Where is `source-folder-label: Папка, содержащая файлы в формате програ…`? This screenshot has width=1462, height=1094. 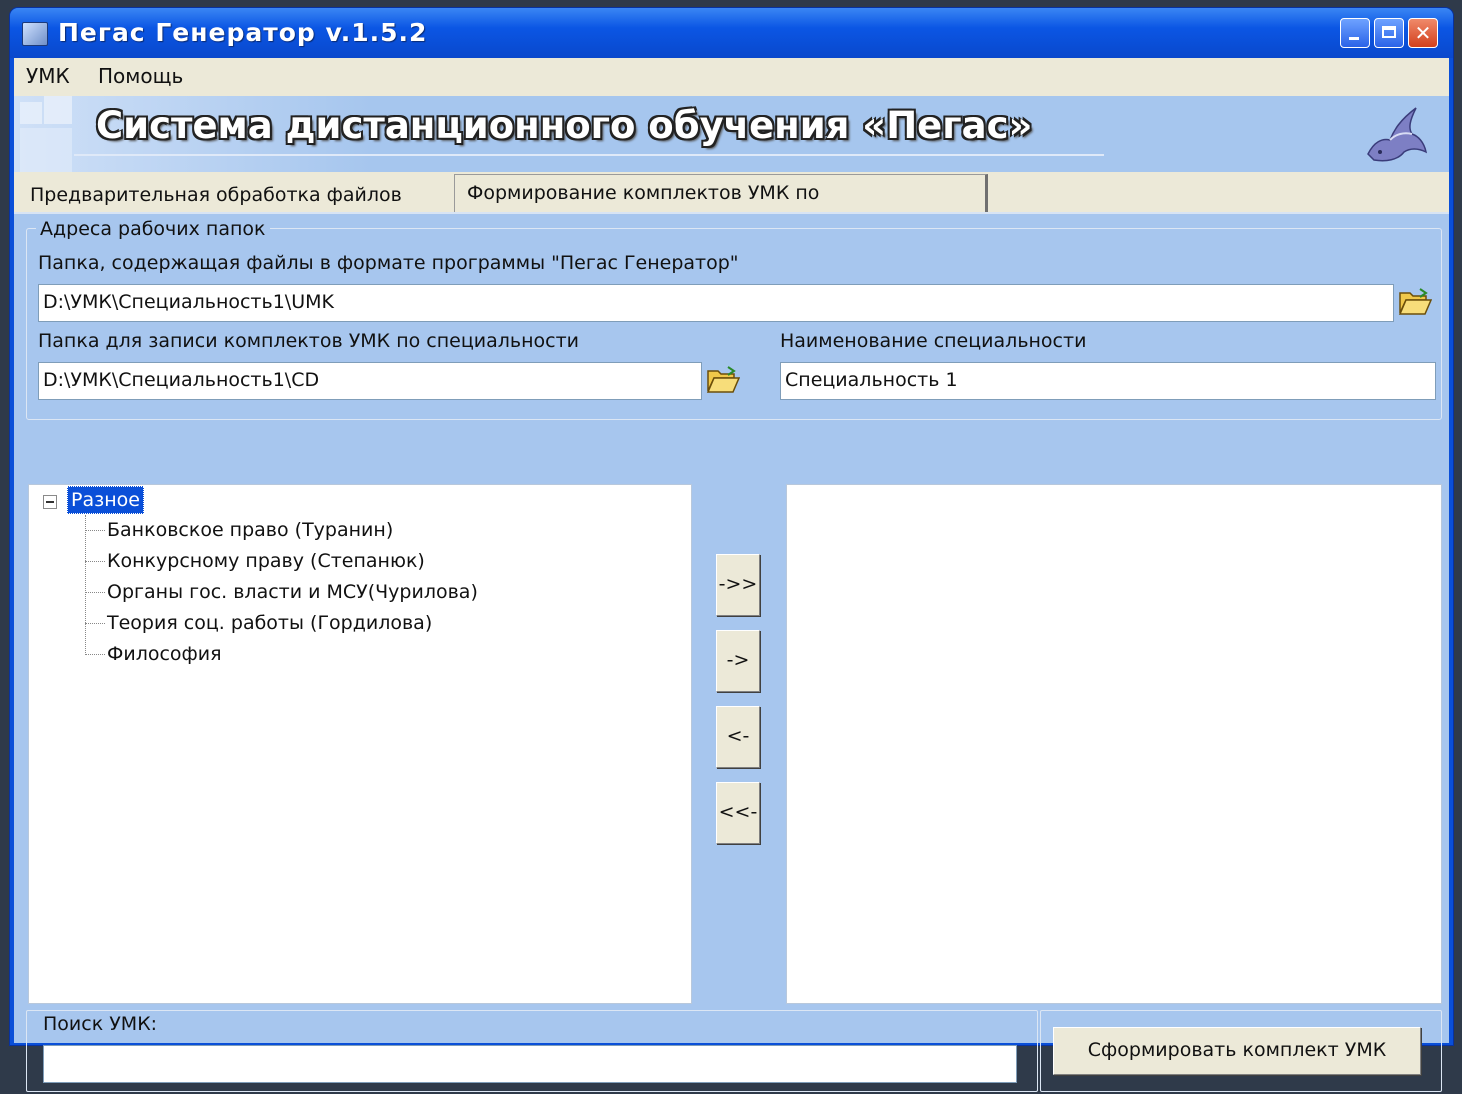 source-folder-label: Папка, содержащая файлы в формате програ… is located at coordinates (388, 263).